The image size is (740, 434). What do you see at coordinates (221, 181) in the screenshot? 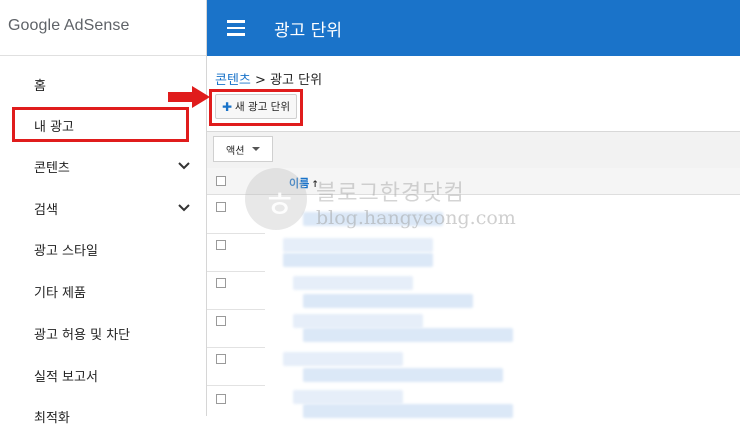
I see `select-all-checkbox` at bounding box center [221, 181].